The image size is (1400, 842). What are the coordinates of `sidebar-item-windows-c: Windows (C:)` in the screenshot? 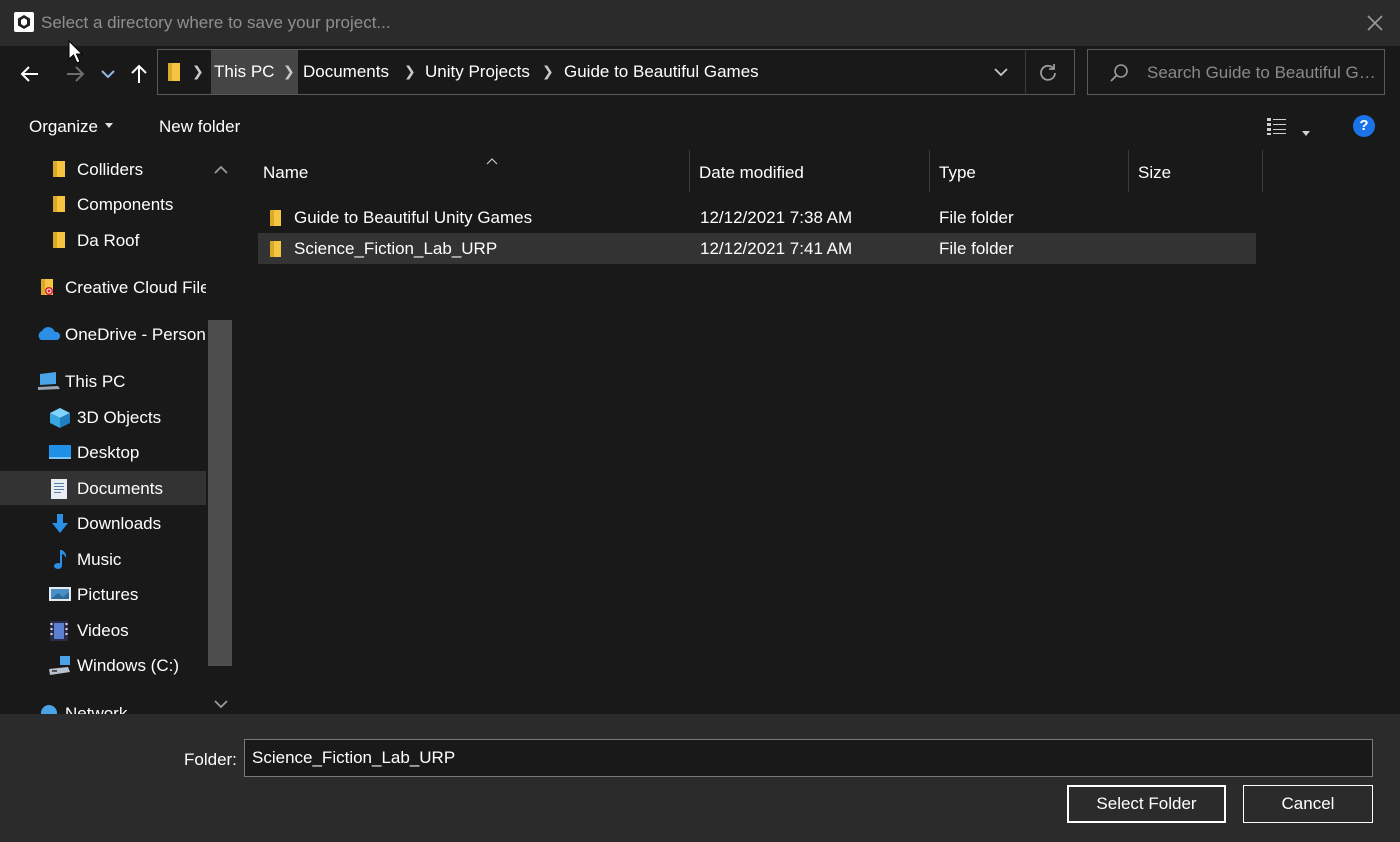 It's located at (103, 665).